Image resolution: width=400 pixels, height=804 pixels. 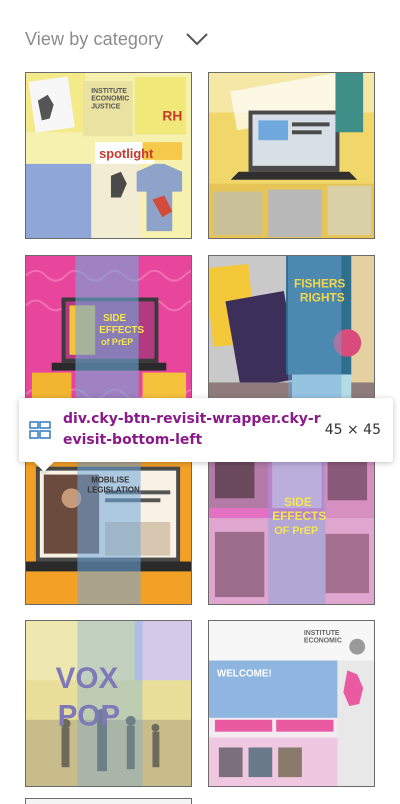 What do you see at coordinates (352, 430) in the screenshot?
I see `inspector-dimensions: 45 × 45` at bounding box center [352, 430].